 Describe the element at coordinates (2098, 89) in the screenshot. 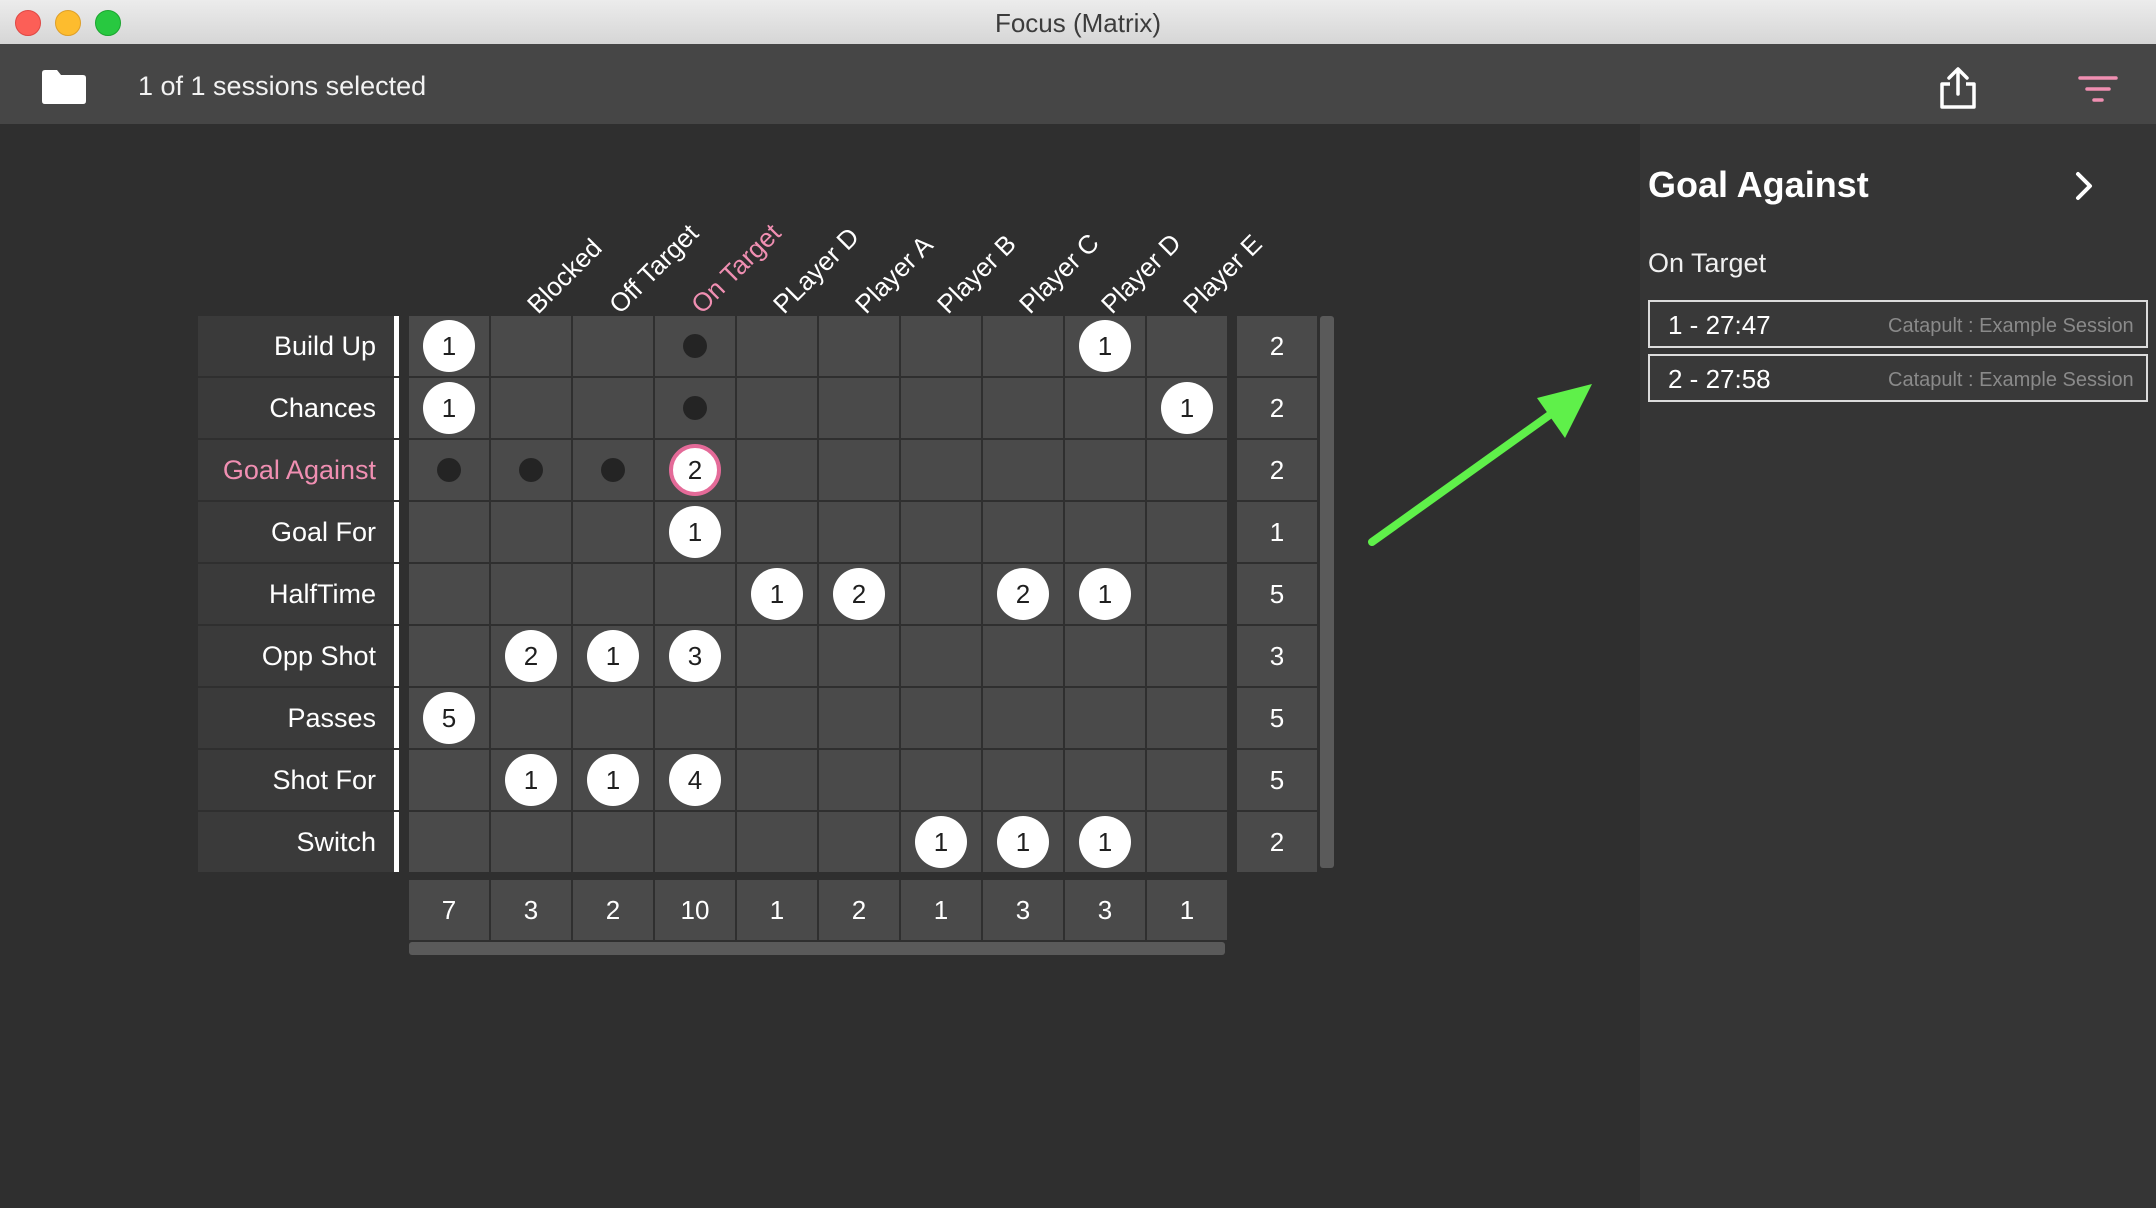

I see `filter-icon` at that location.